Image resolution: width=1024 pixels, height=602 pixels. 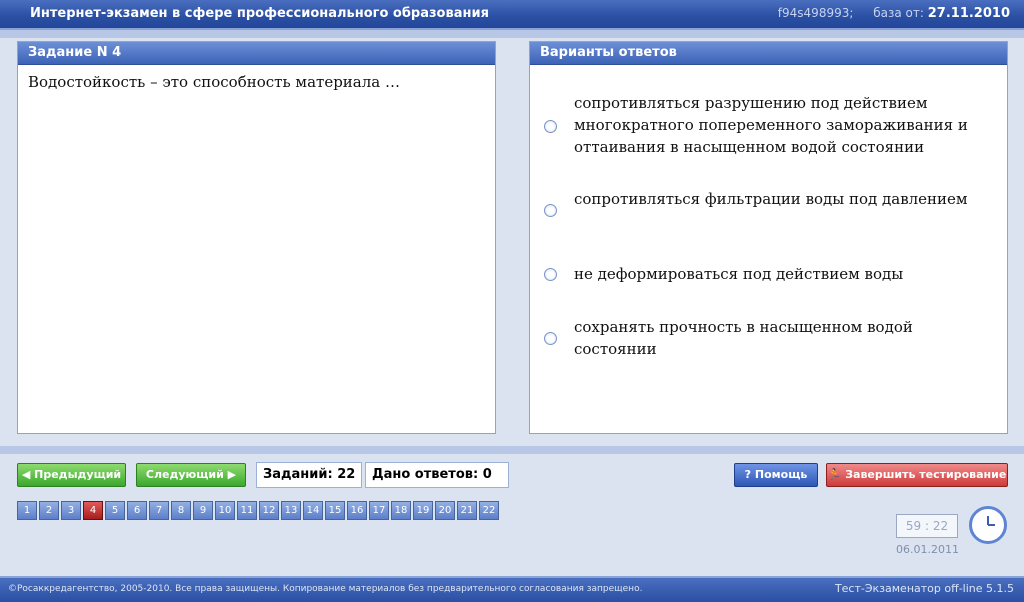 I want to click on task-17: 17, so click(x=379, y=510).